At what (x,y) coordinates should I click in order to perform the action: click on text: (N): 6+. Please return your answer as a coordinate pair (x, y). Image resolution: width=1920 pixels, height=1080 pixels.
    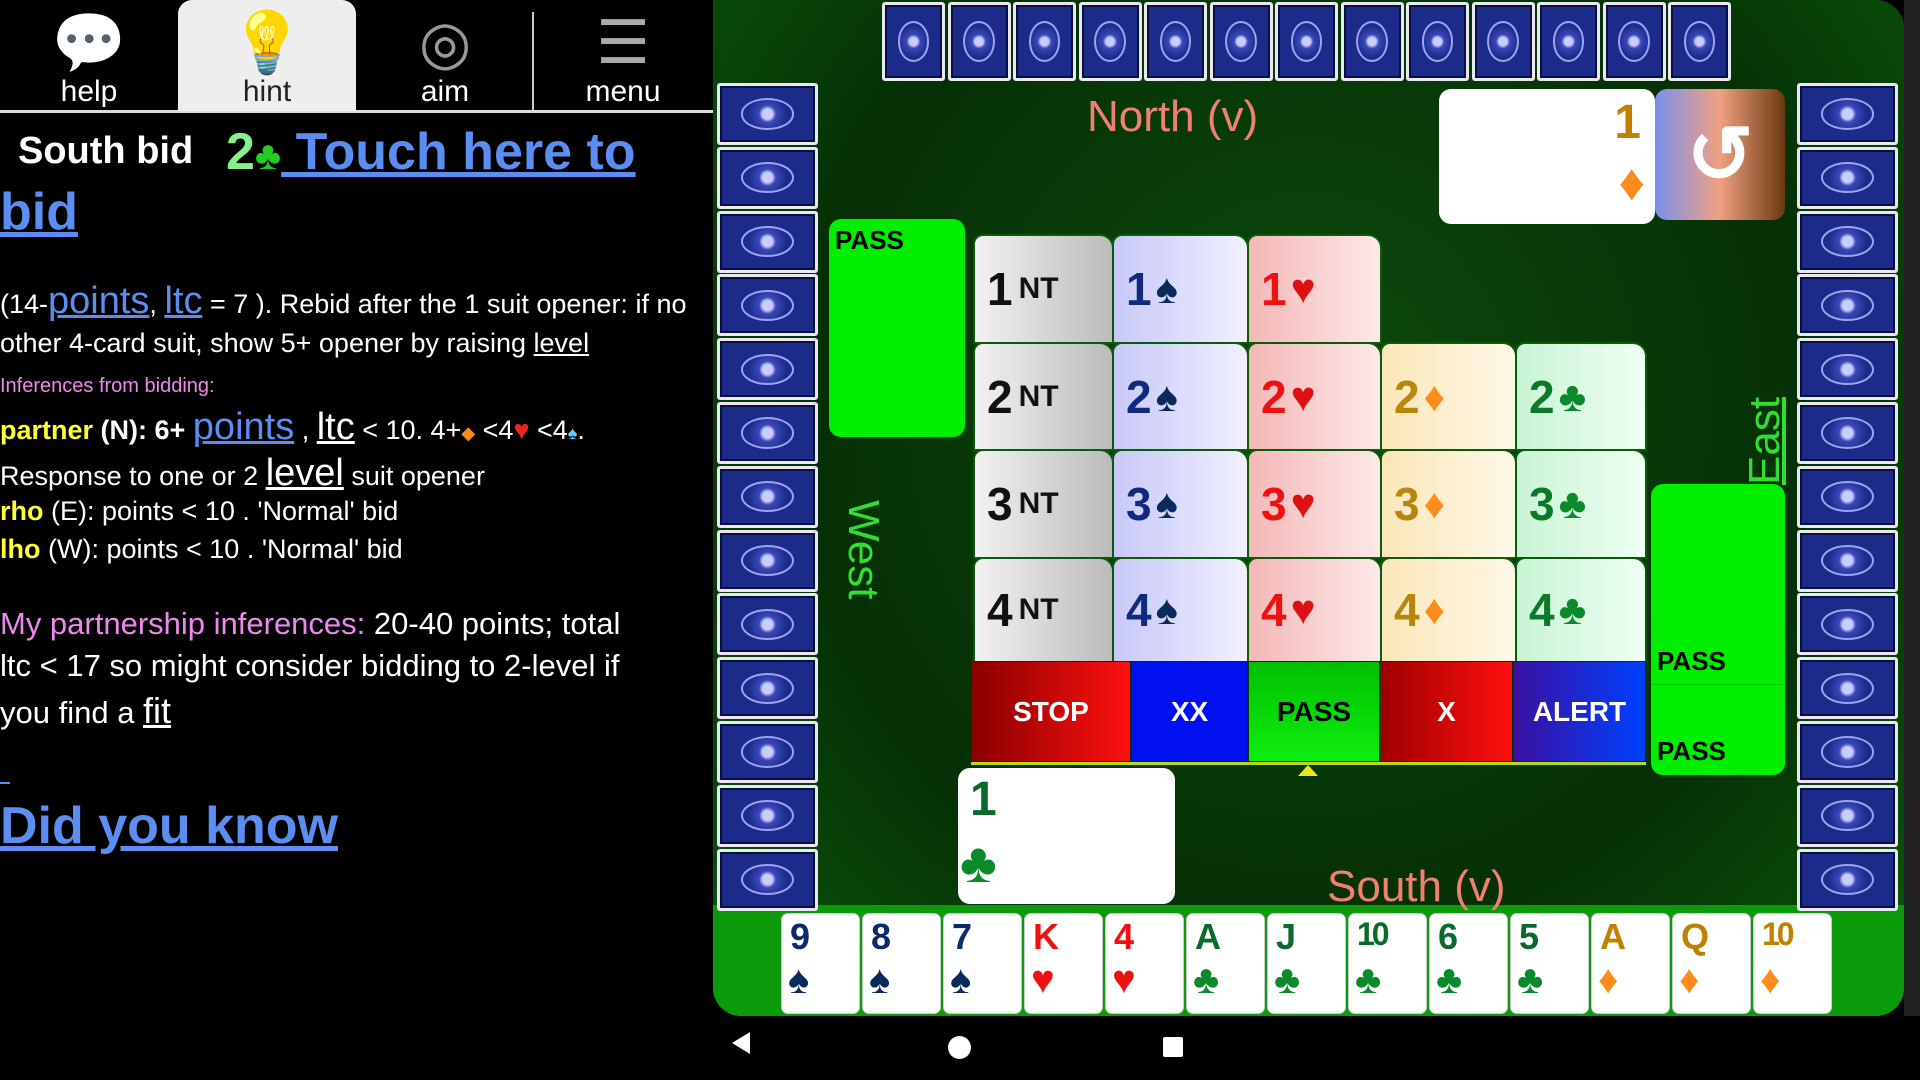
    Looking at the image, I should click on (143, 430).